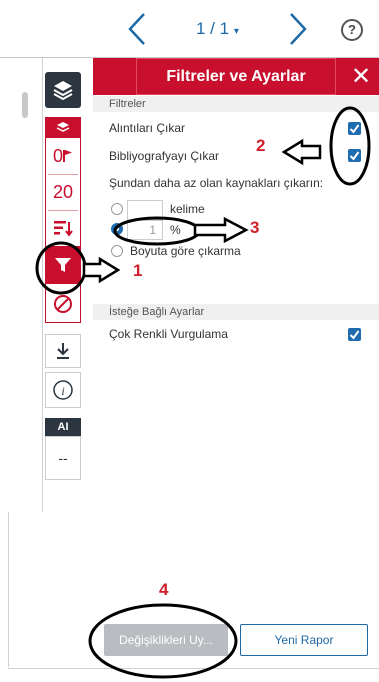 This screenshot has height=682, width=379. I want to click on annotation-number-3: 3, so click(255, 227).